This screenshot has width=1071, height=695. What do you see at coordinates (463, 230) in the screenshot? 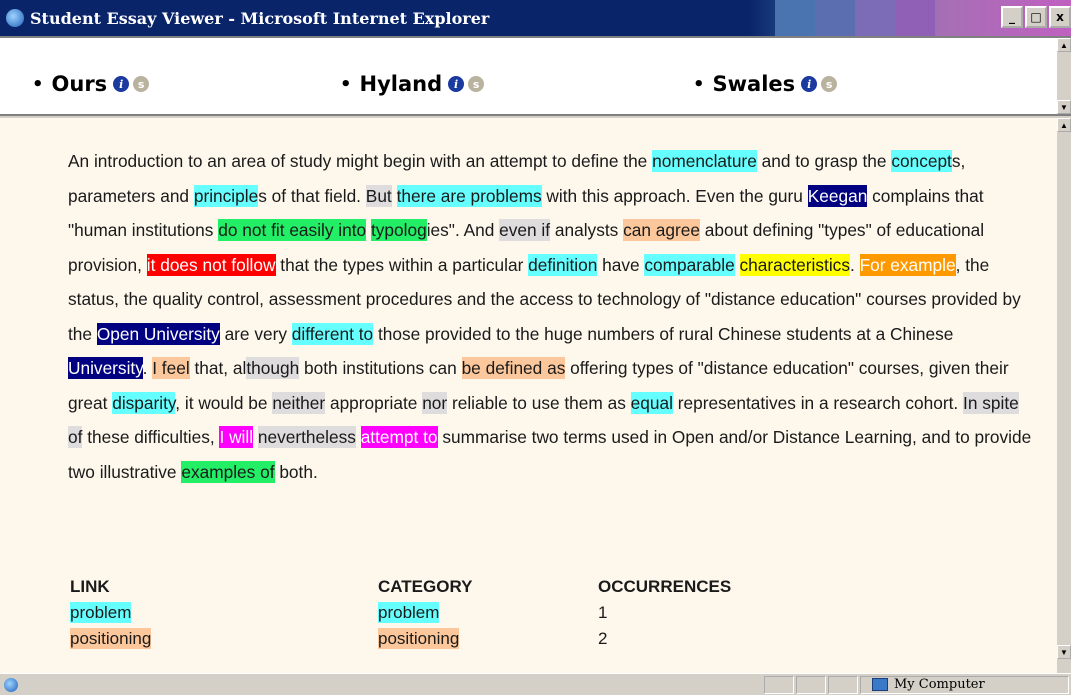
I see `essay-text-run: ies". And` at bounding box center [463, 230].